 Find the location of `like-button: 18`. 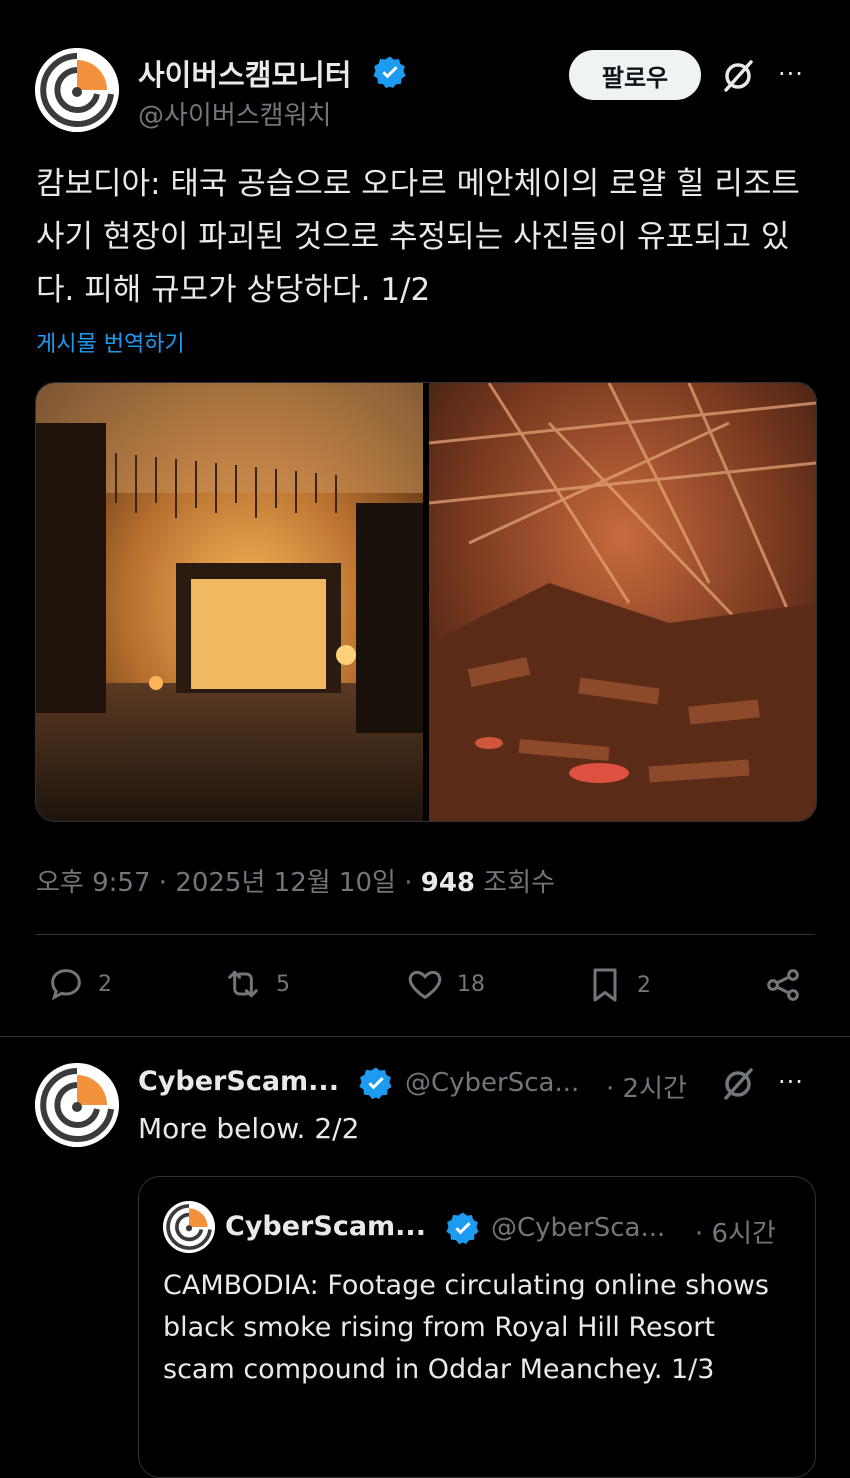

like-button: 18 is located at coordinates (445, 984).